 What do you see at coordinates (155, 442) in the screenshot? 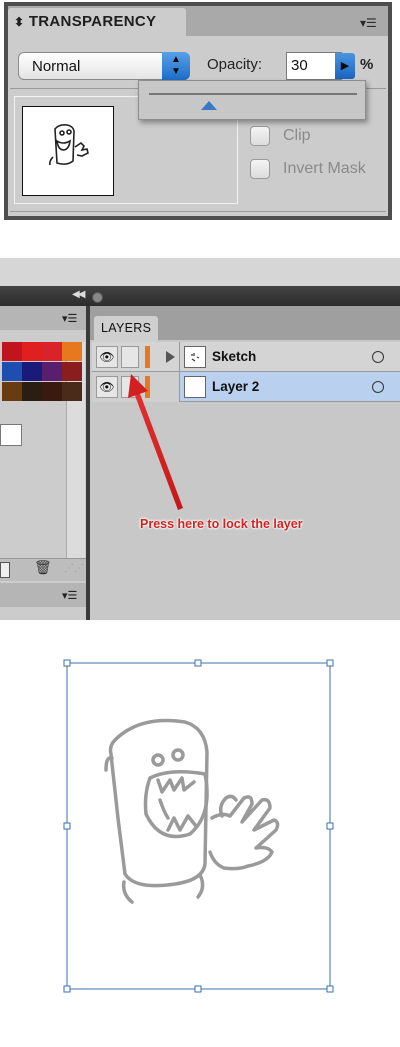
I see `annotation-arrow-icon` at bounding box center [155, 442].